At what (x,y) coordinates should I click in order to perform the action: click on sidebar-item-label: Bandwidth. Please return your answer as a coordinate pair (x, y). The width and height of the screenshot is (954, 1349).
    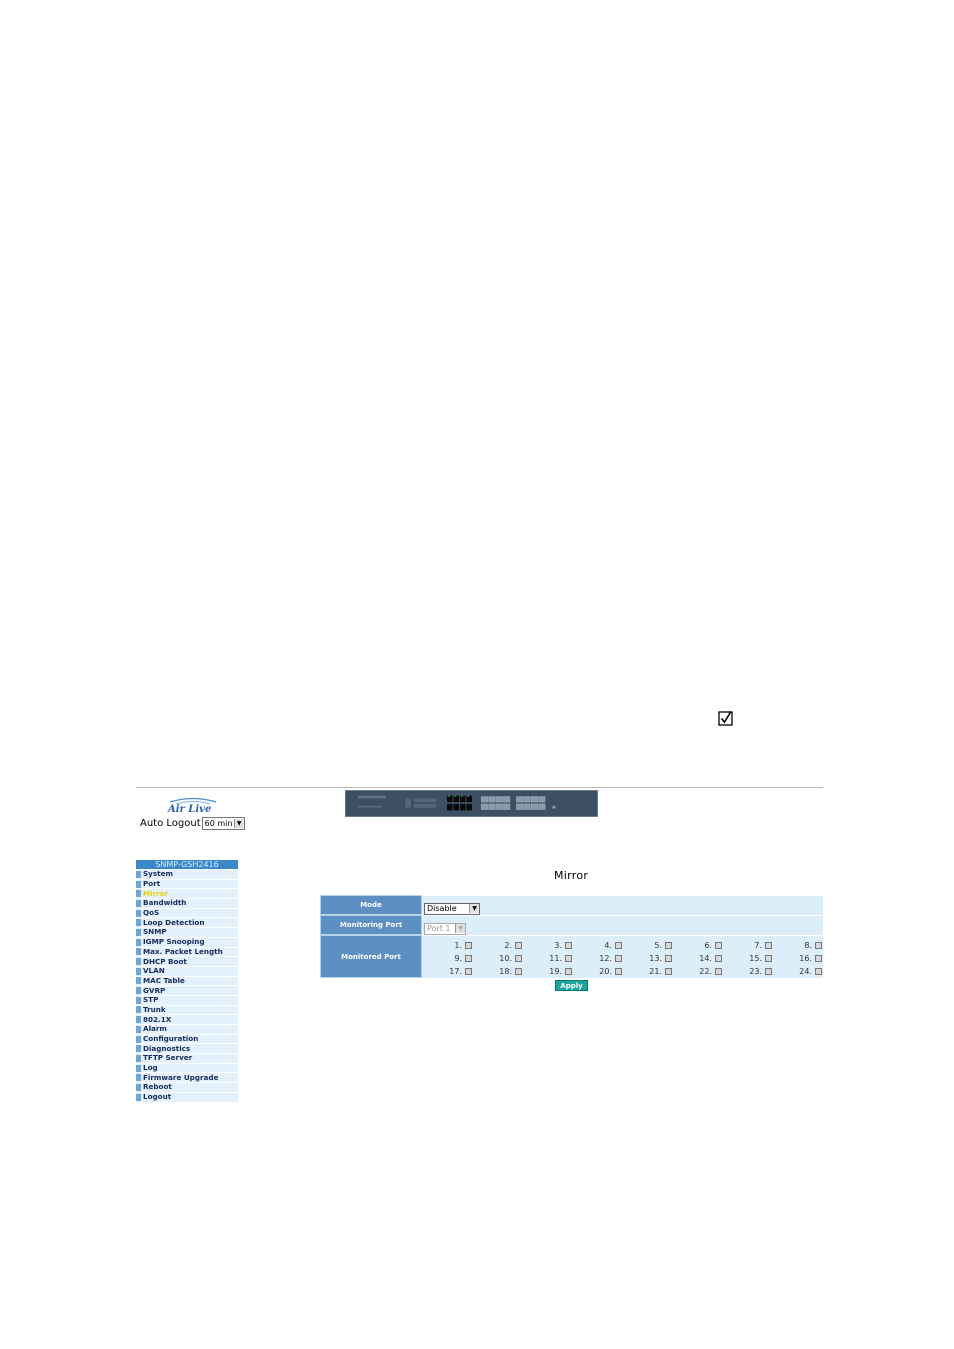
    Looking at the image, I should click on (165, 903).